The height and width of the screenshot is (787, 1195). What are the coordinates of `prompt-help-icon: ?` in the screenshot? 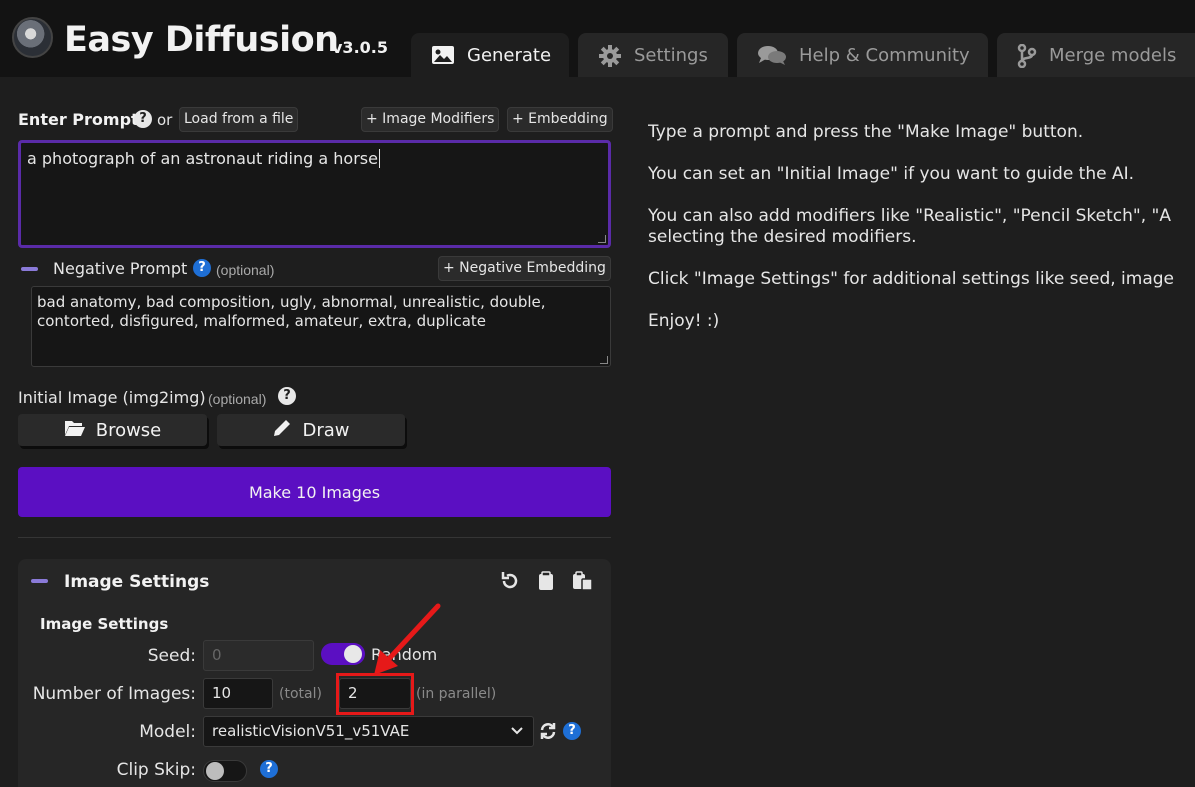 It's located at (143, 119).